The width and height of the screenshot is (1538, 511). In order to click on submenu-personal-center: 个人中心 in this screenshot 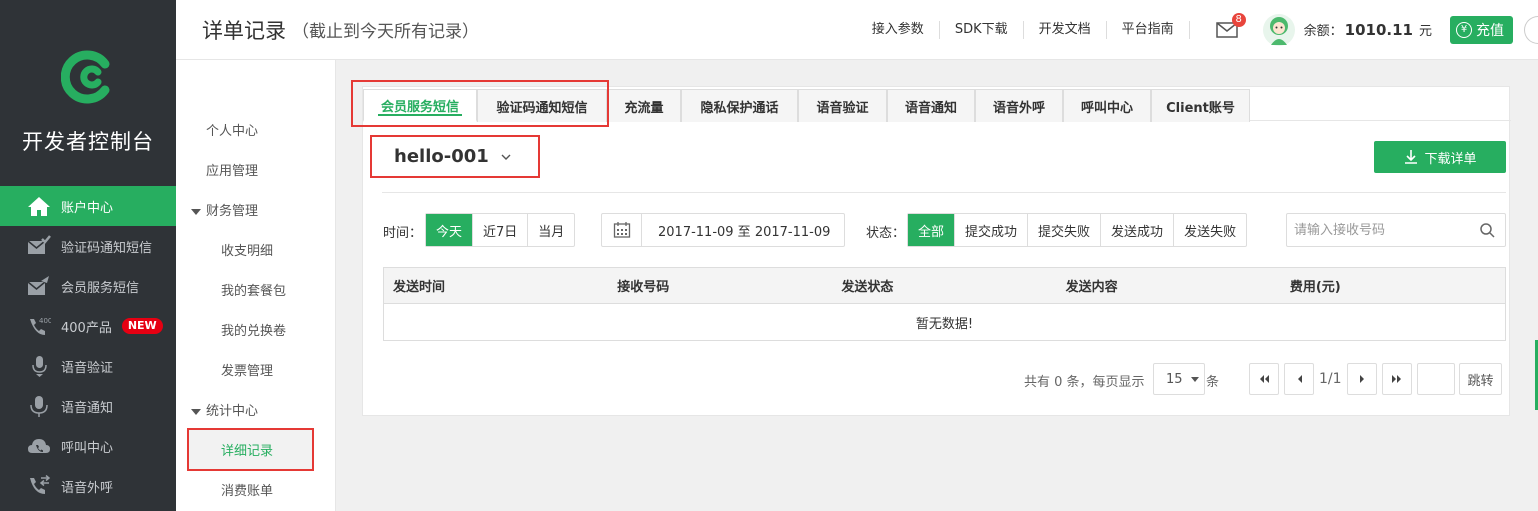, I will do `click(232, 129)`.